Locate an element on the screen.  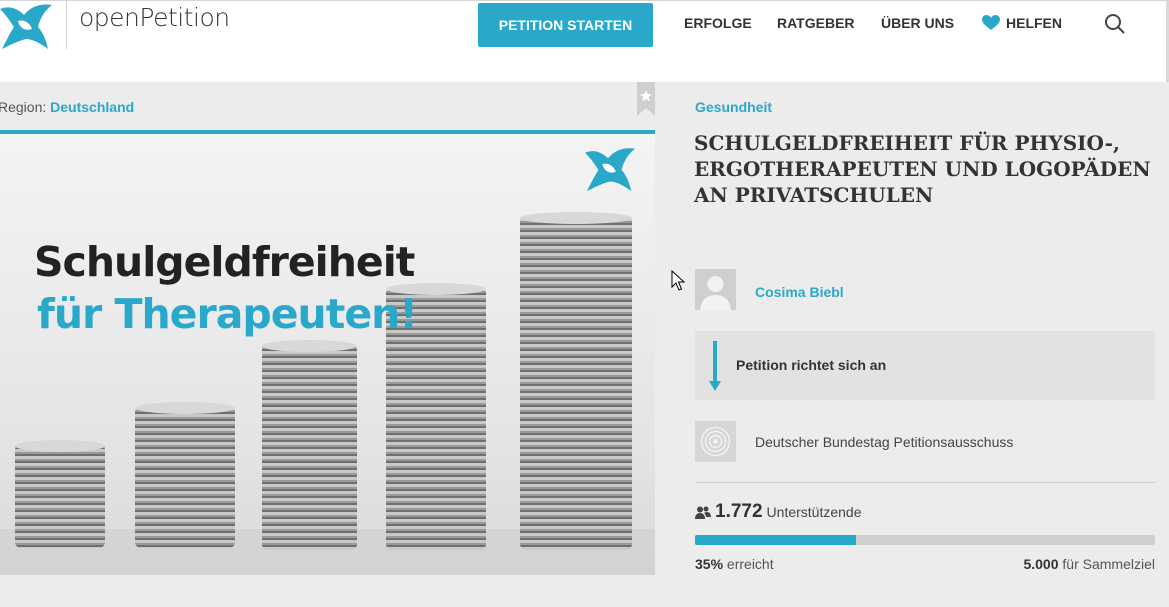
supporters-label: Unterstützende is located at coordinates (814, 512).